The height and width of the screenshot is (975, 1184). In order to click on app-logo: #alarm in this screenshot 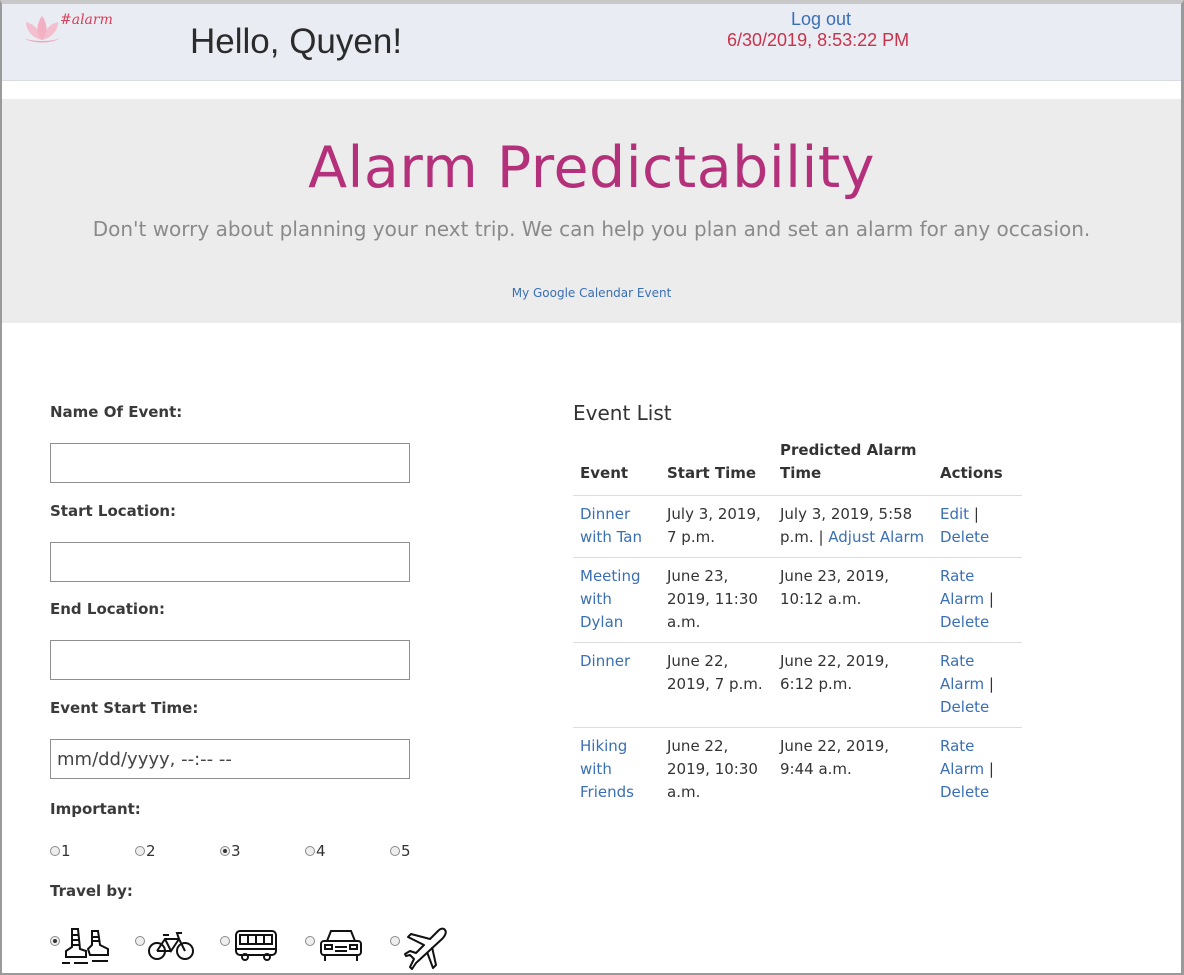, I will do `click(67, 27)`.